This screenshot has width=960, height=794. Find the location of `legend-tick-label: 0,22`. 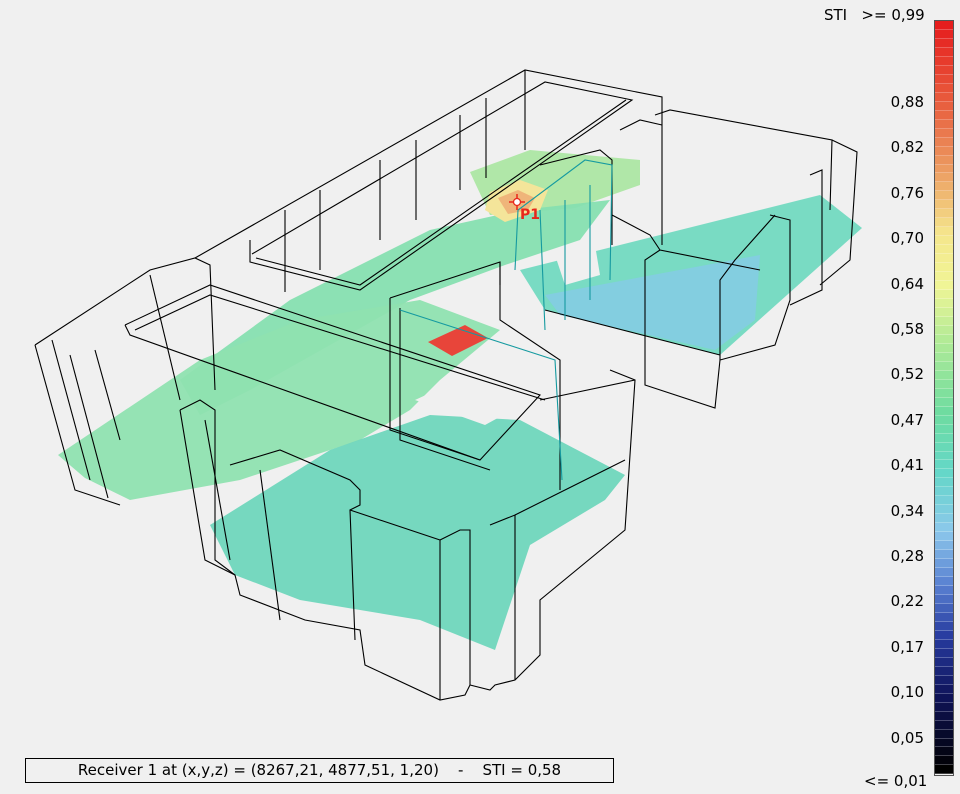

legend-tick-label: 0,22 is located at coordinates (907, 601).